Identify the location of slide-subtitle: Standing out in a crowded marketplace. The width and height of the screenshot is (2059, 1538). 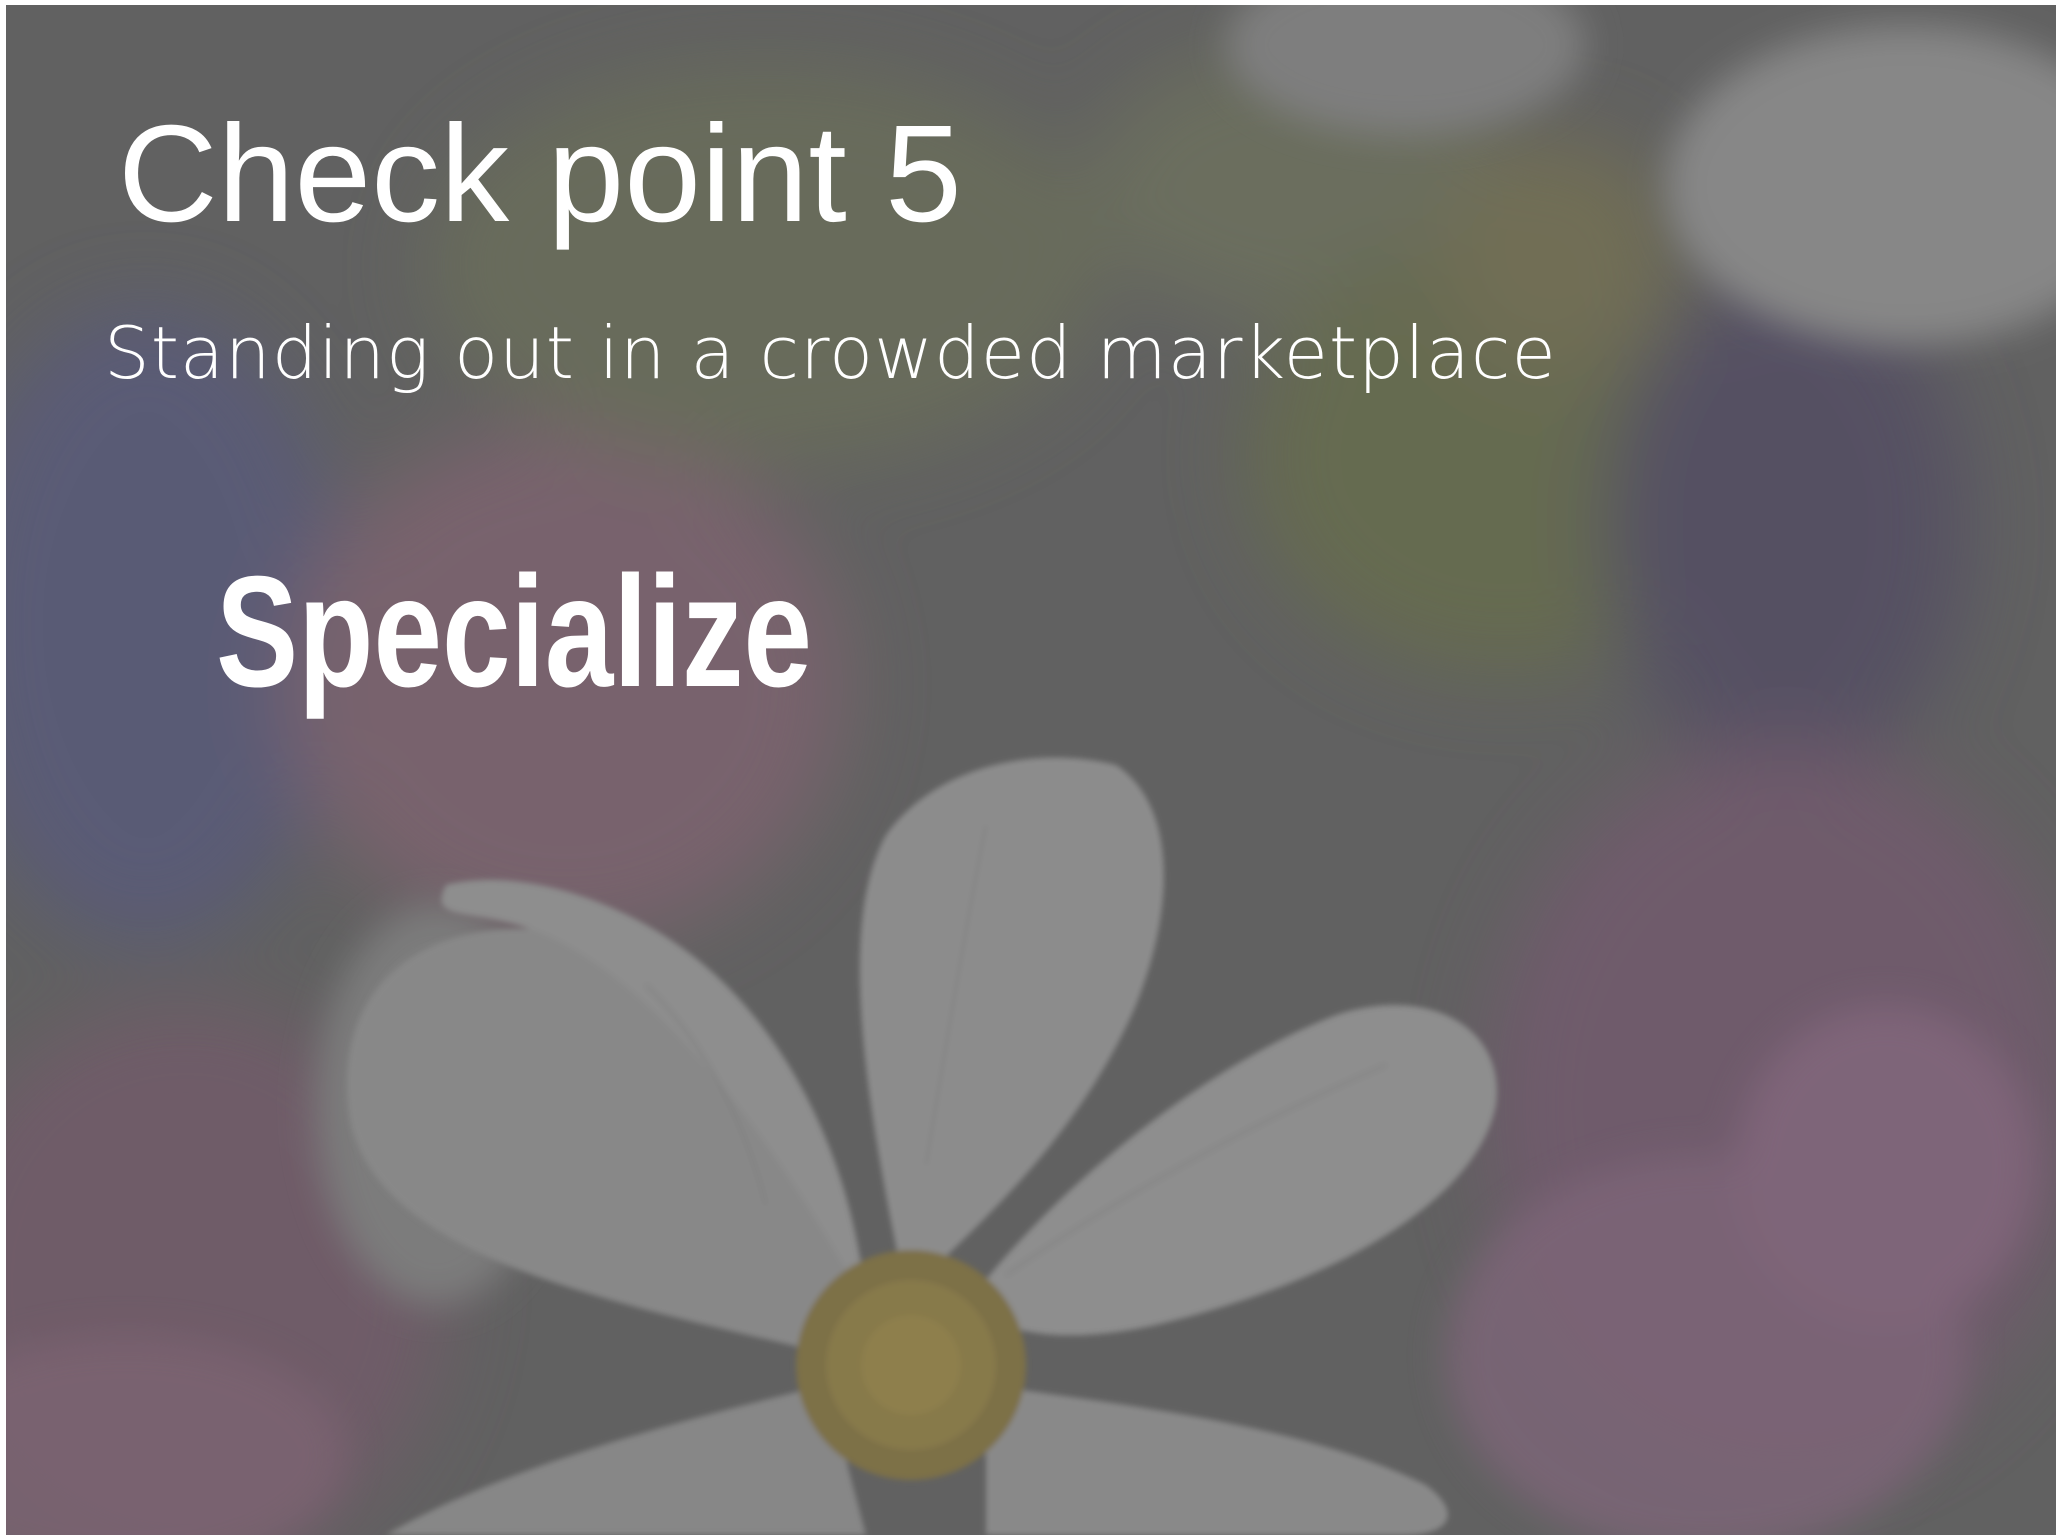
(830, 353).